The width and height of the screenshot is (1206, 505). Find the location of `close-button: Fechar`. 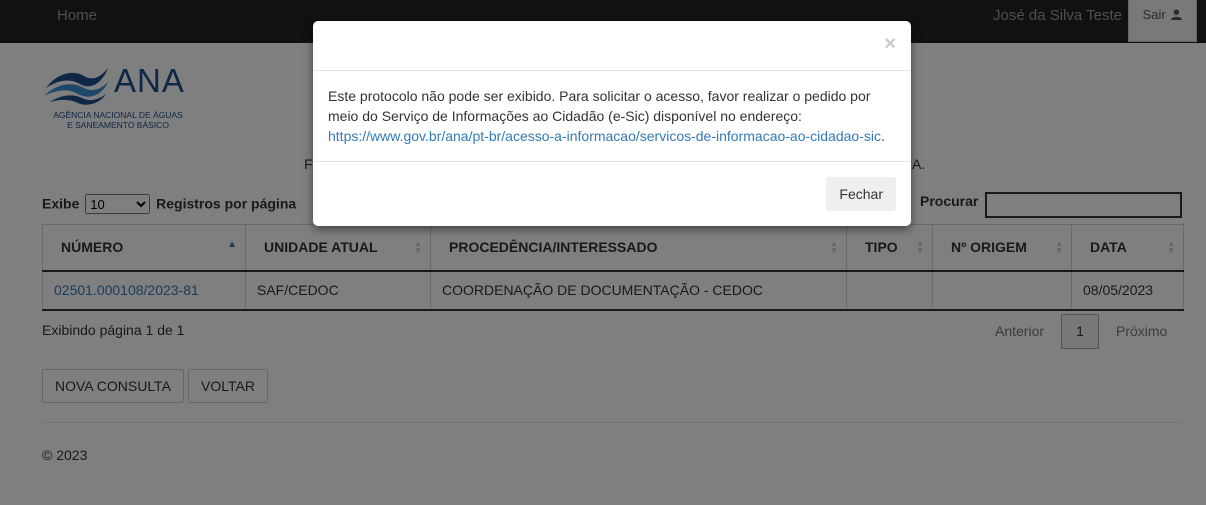

close-button: Fechar is located at coordinates (861, 194).